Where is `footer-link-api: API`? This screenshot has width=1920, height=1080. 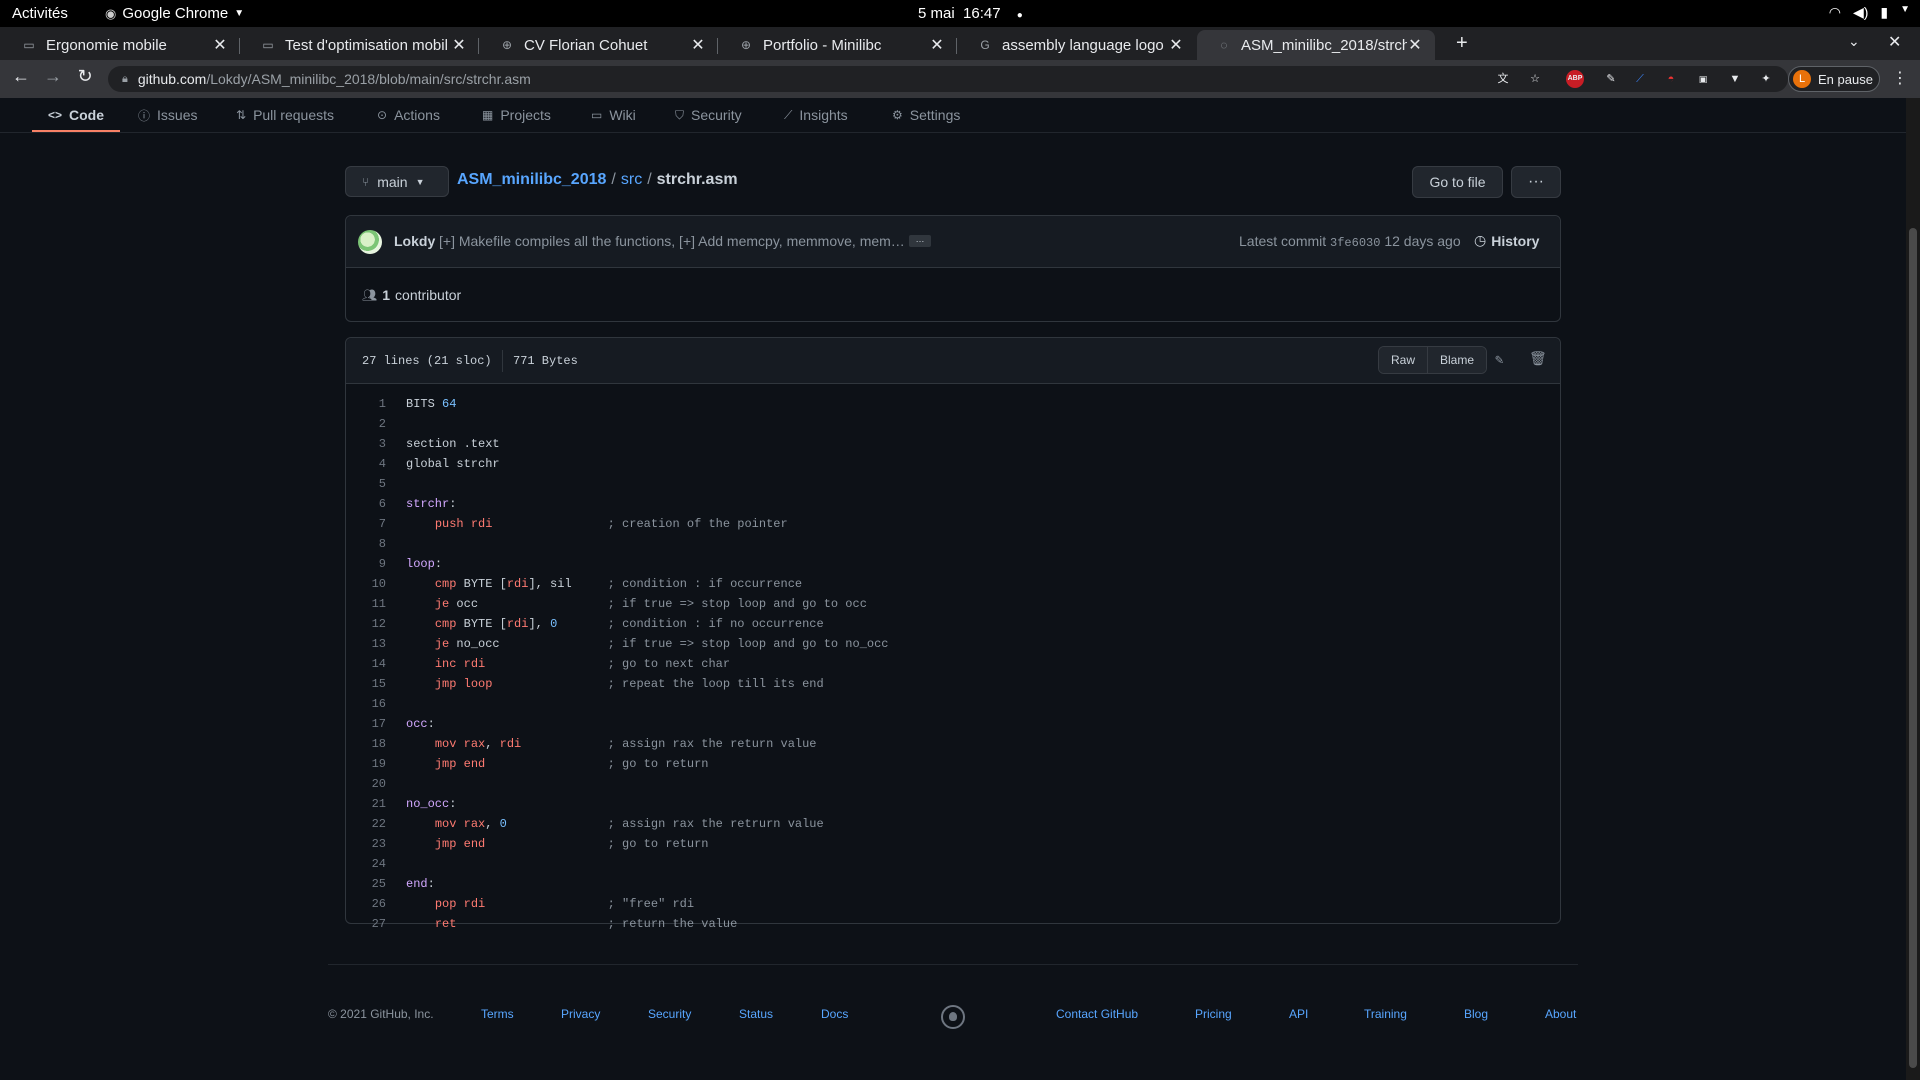 footer-link-api: API is located at coordinates (1298, 1014).